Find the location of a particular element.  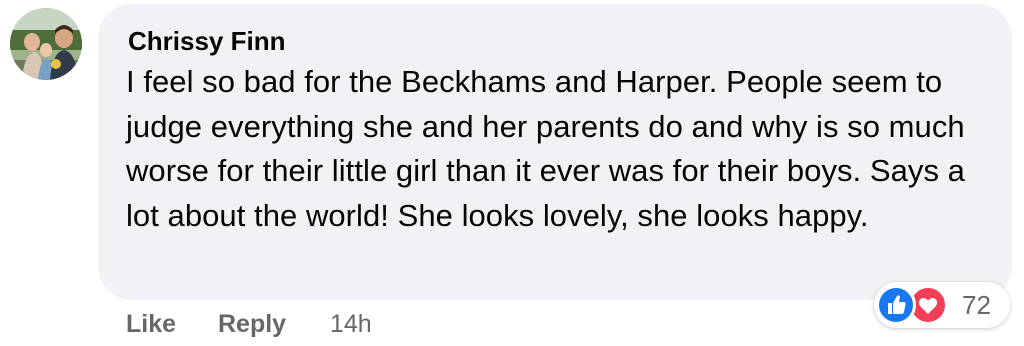

reply-button: Reply is located at coordinates (252, 324).